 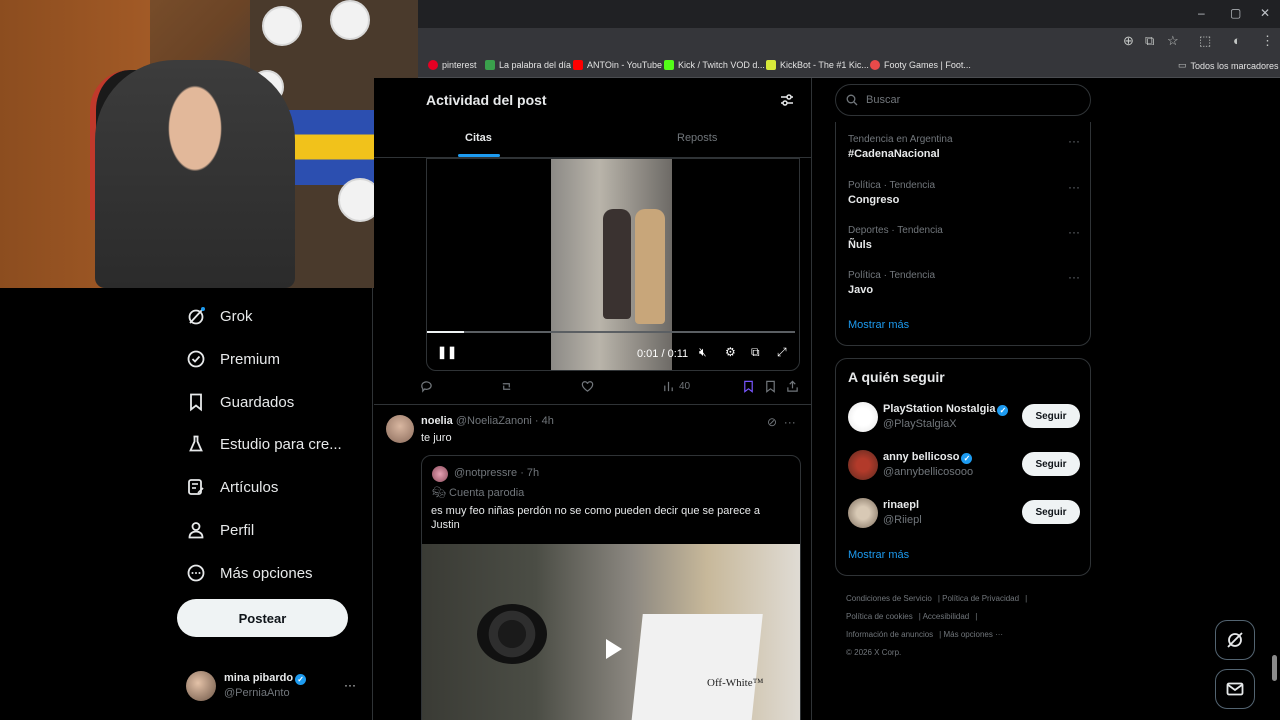 I want to click on nav-item-premium: Premium, so click(x=233, y=359).